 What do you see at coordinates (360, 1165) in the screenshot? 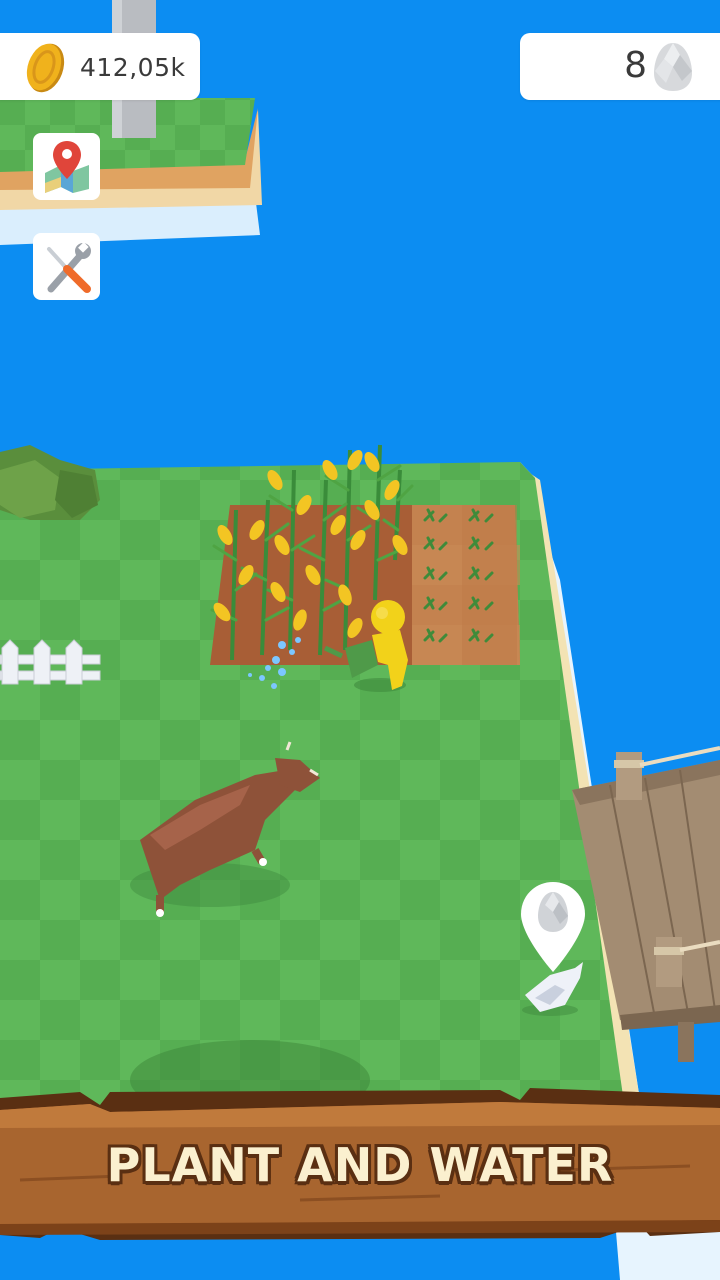
I see `banner-title: PLANT AND WATER` at bounding box center [360, 1165].